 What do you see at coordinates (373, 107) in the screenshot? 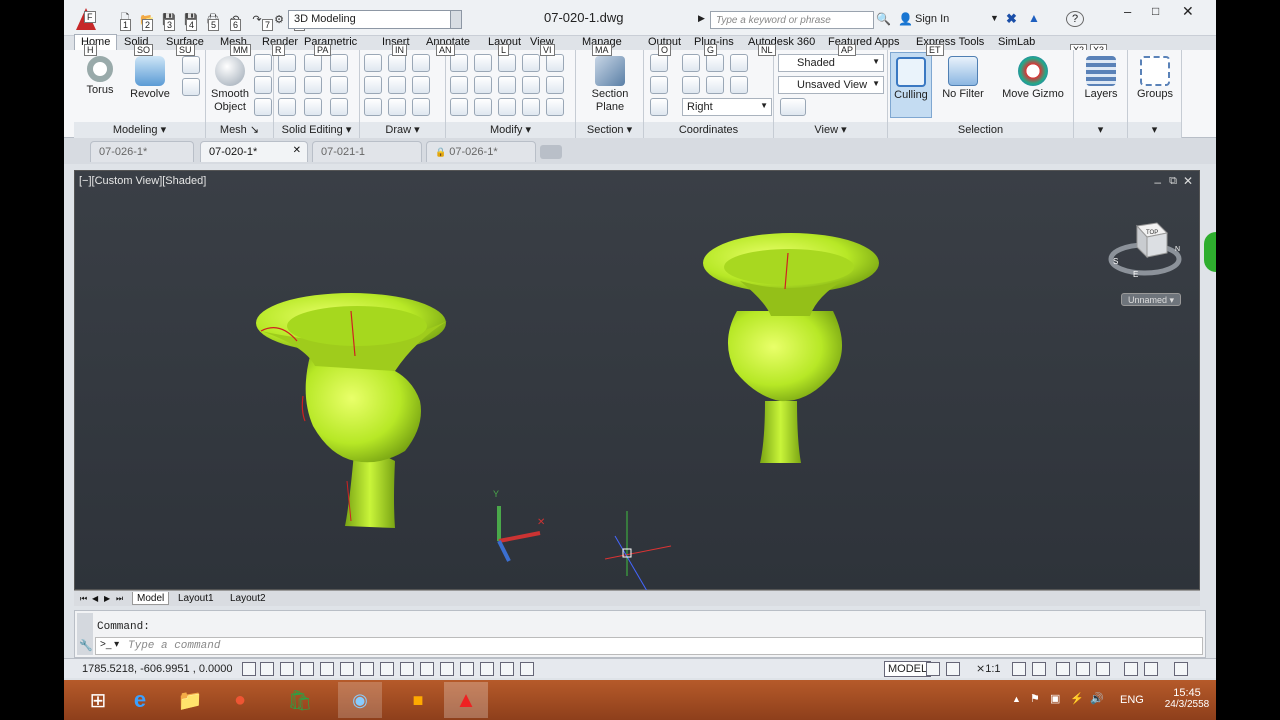
I see `polygon-icon` at bounding box center [373, 107].